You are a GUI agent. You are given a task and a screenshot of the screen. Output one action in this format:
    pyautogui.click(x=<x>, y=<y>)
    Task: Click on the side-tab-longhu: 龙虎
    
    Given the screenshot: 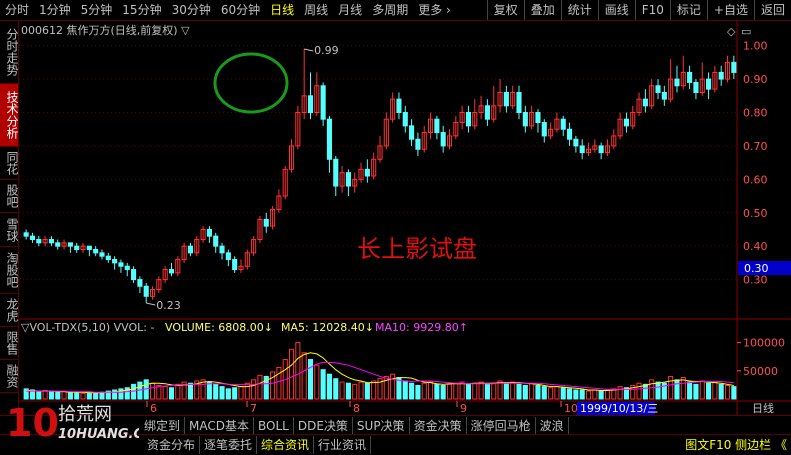 What is the action you would take?
    pyautogui.click(x=9, y=310)
    